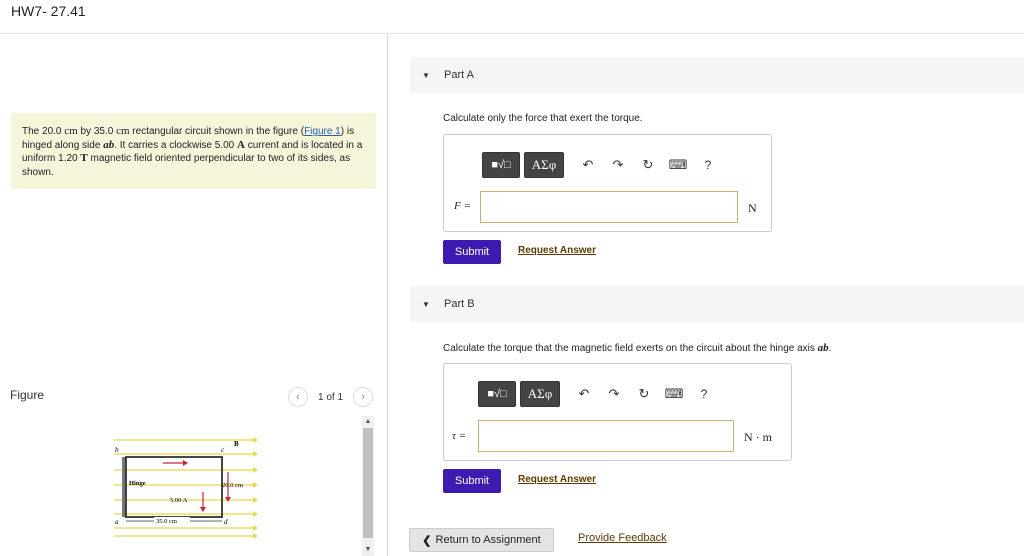  What do you see at coordinates (368, 422) in the screenshot?
I see `scroll-up-icon: ▲` at bounding box center [368, 422].